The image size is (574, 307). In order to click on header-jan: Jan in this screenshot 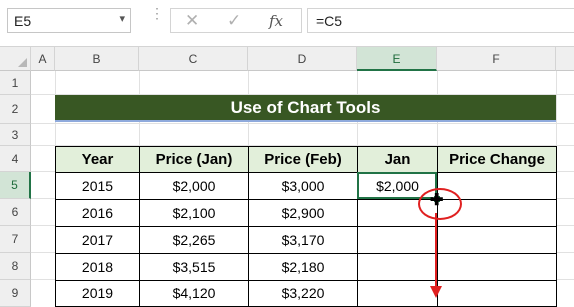, I will do `click(397, 159)`.